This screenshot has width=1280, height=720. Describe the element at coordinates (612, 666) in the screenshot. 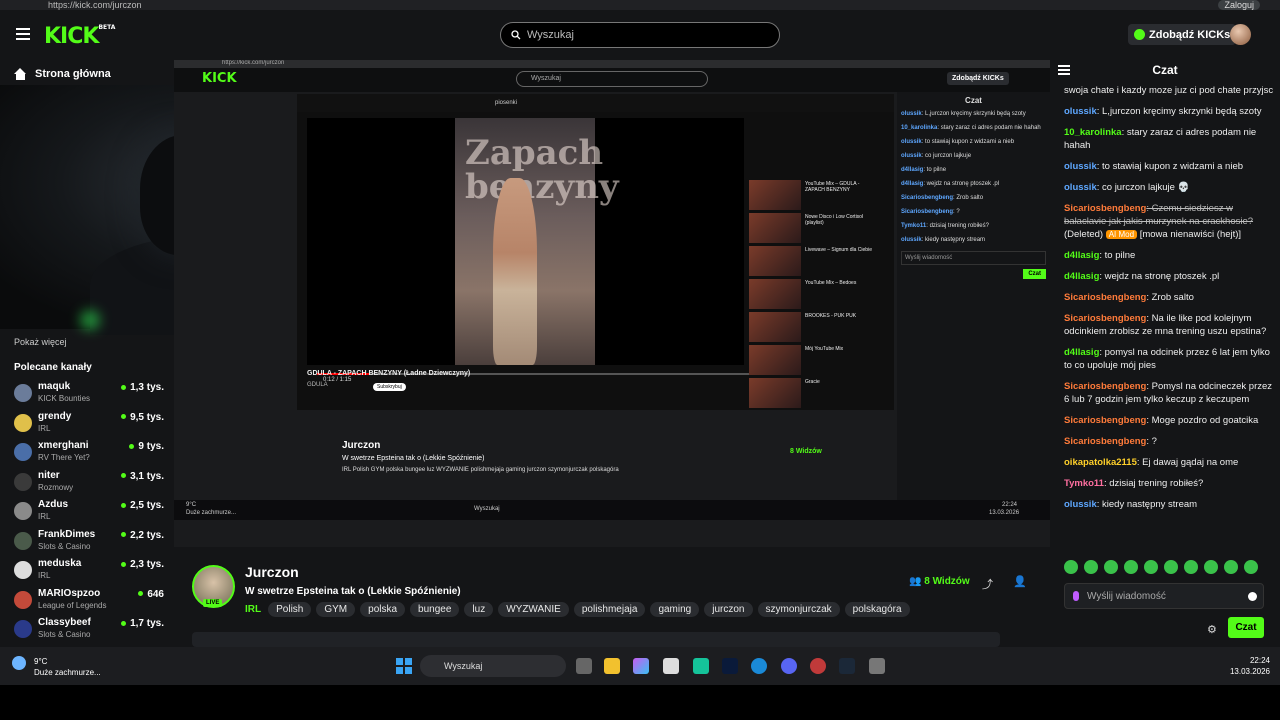

I see `file-explorer-icon` at that location.